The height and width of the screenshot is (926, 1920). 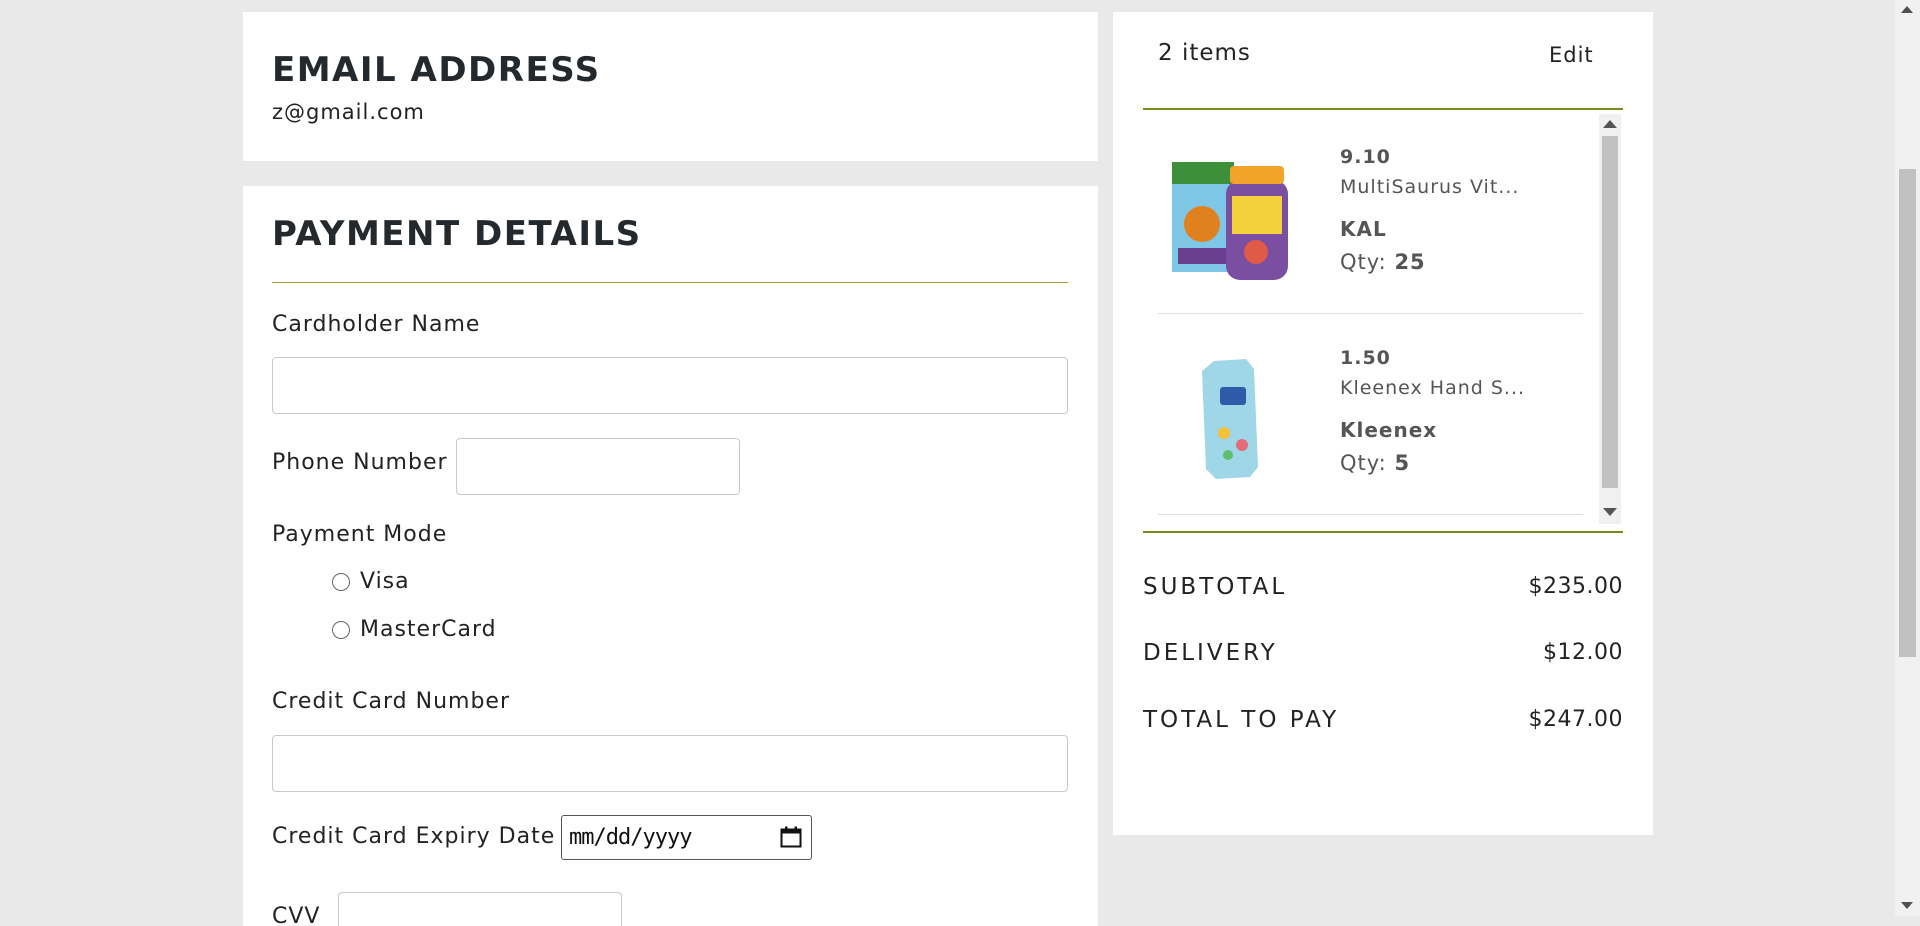 What do you see at coordinates (1383, 262) in the screenshot?
I see `item-quantity: Qty: 25` at bounding box center [1383, 262].